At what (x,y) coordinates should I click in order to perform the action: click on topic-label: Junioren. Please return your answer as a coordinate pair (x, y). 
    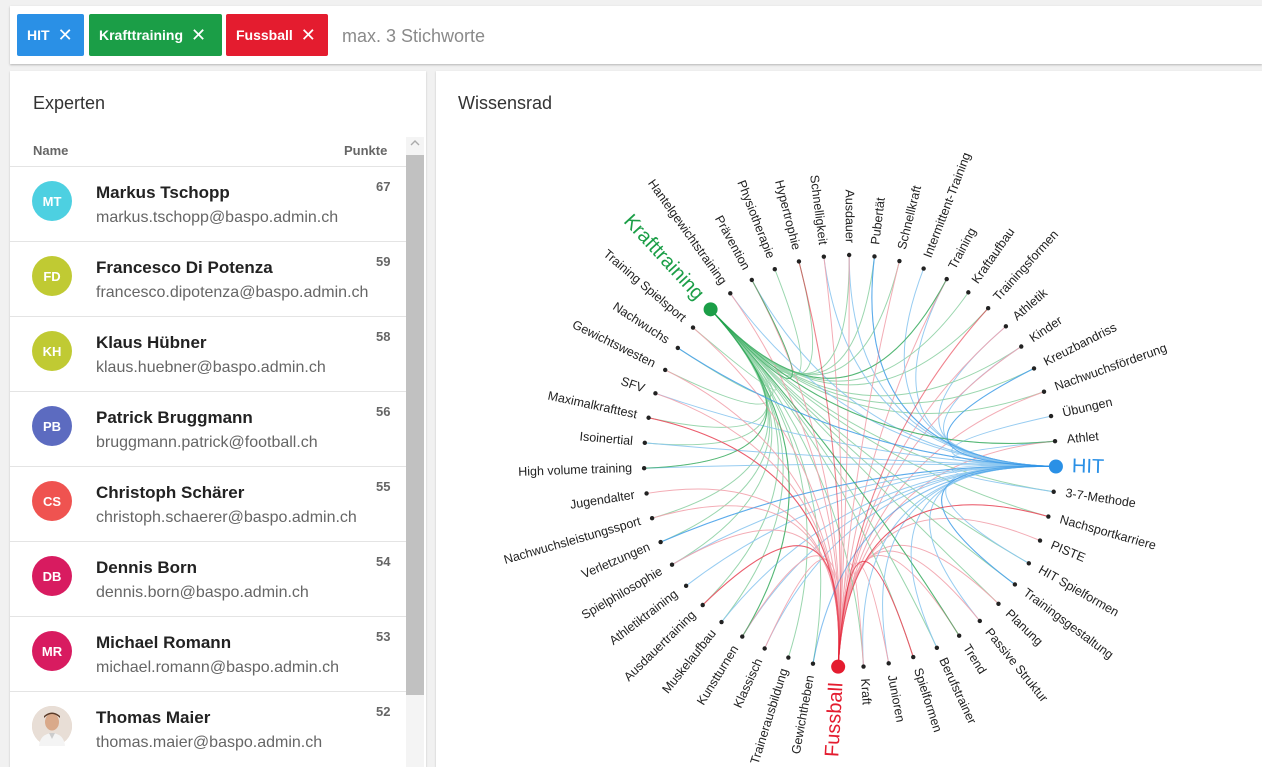
    Looking at the image, I should click on (896, 699).